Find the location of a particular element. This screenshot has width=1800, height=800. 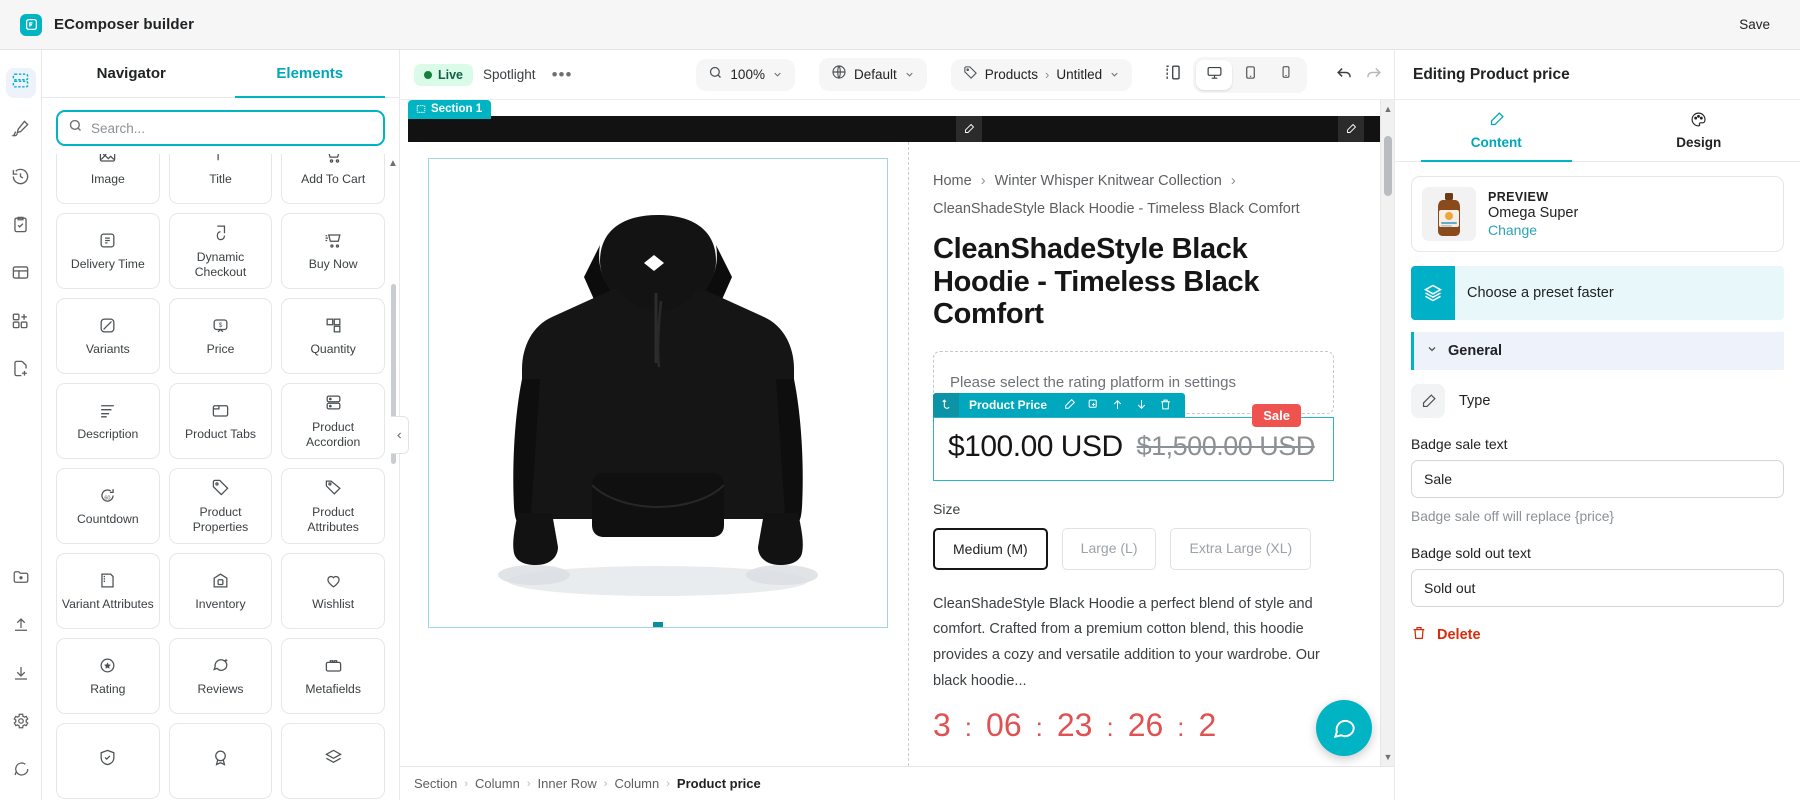

rail-import-button is located at coordinates (21, 627).